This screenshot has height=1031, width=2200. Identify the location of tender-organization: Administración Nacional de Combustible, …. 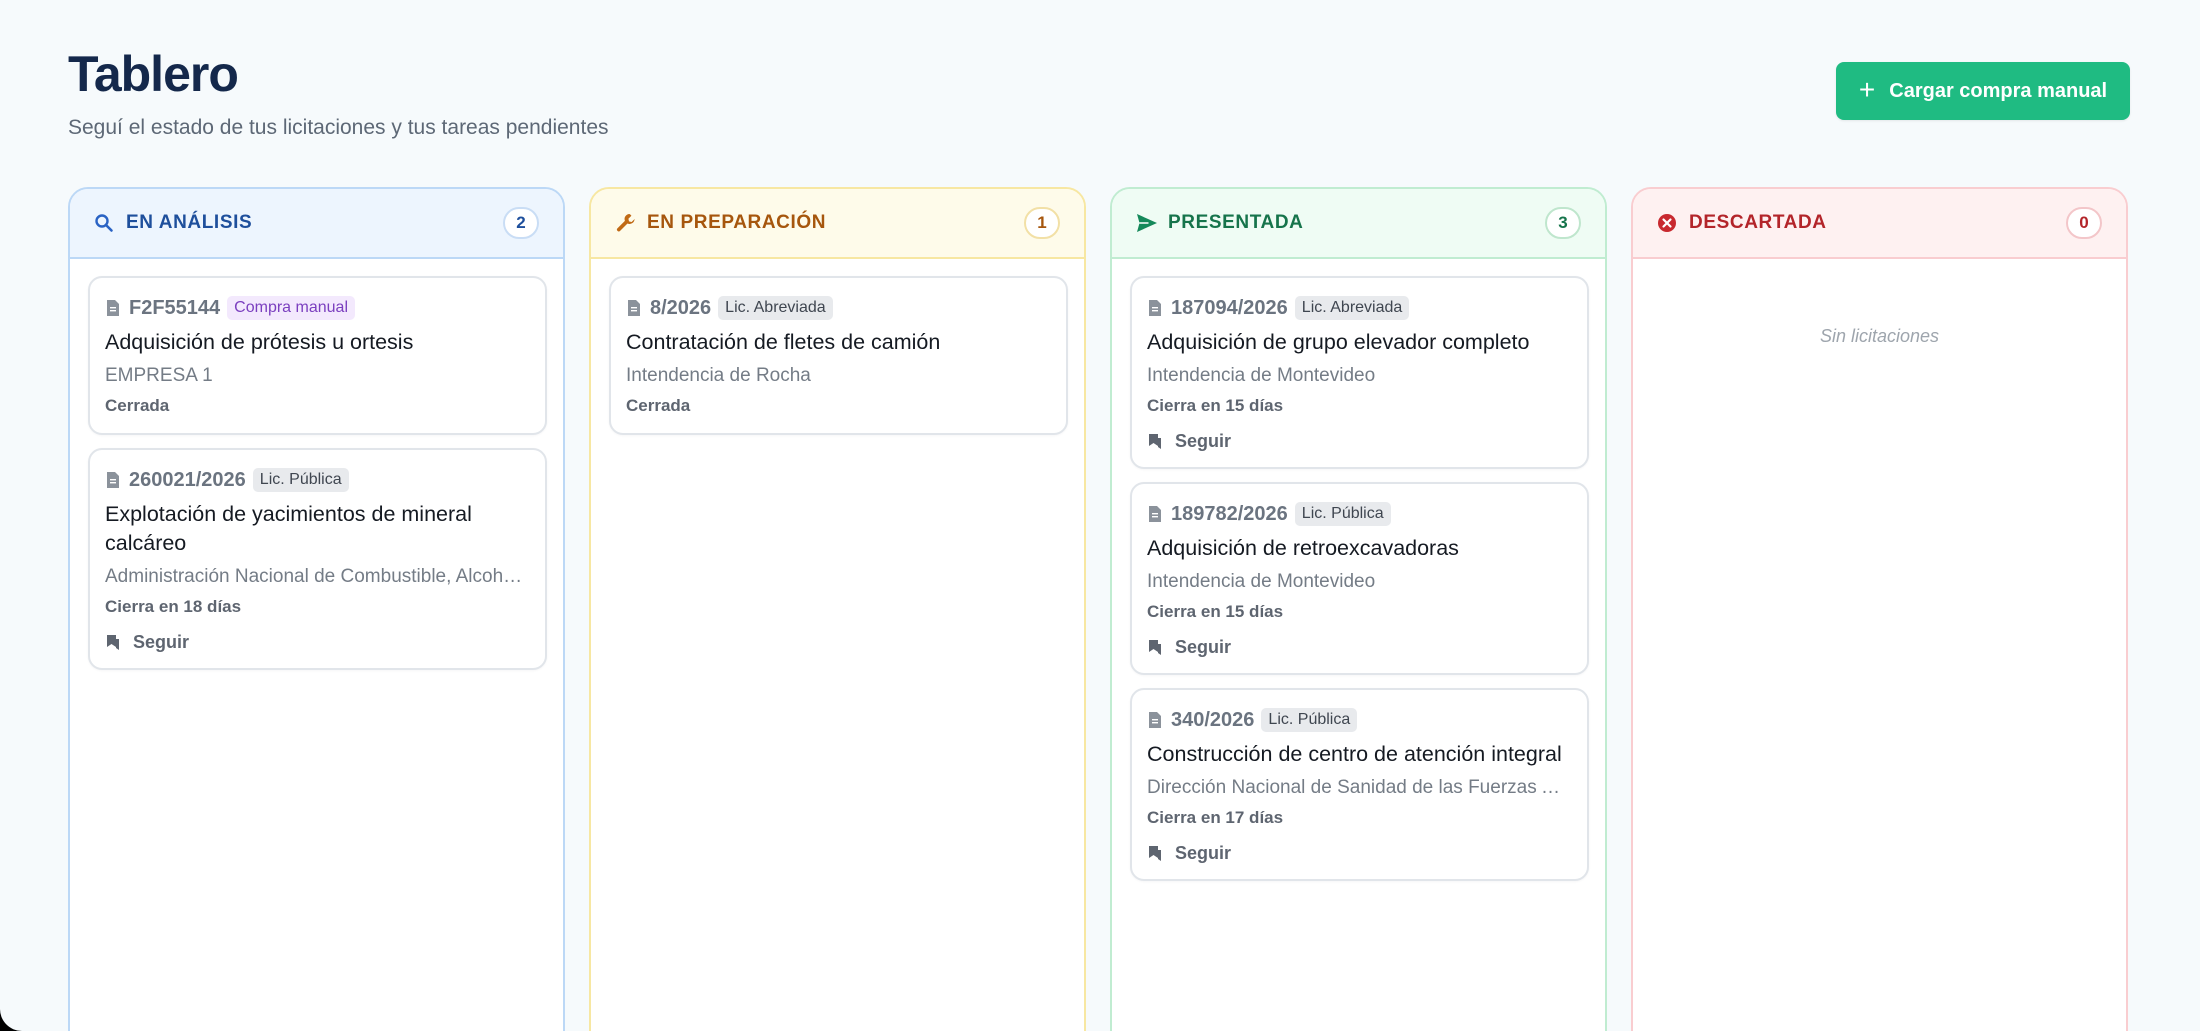
(317, 576).